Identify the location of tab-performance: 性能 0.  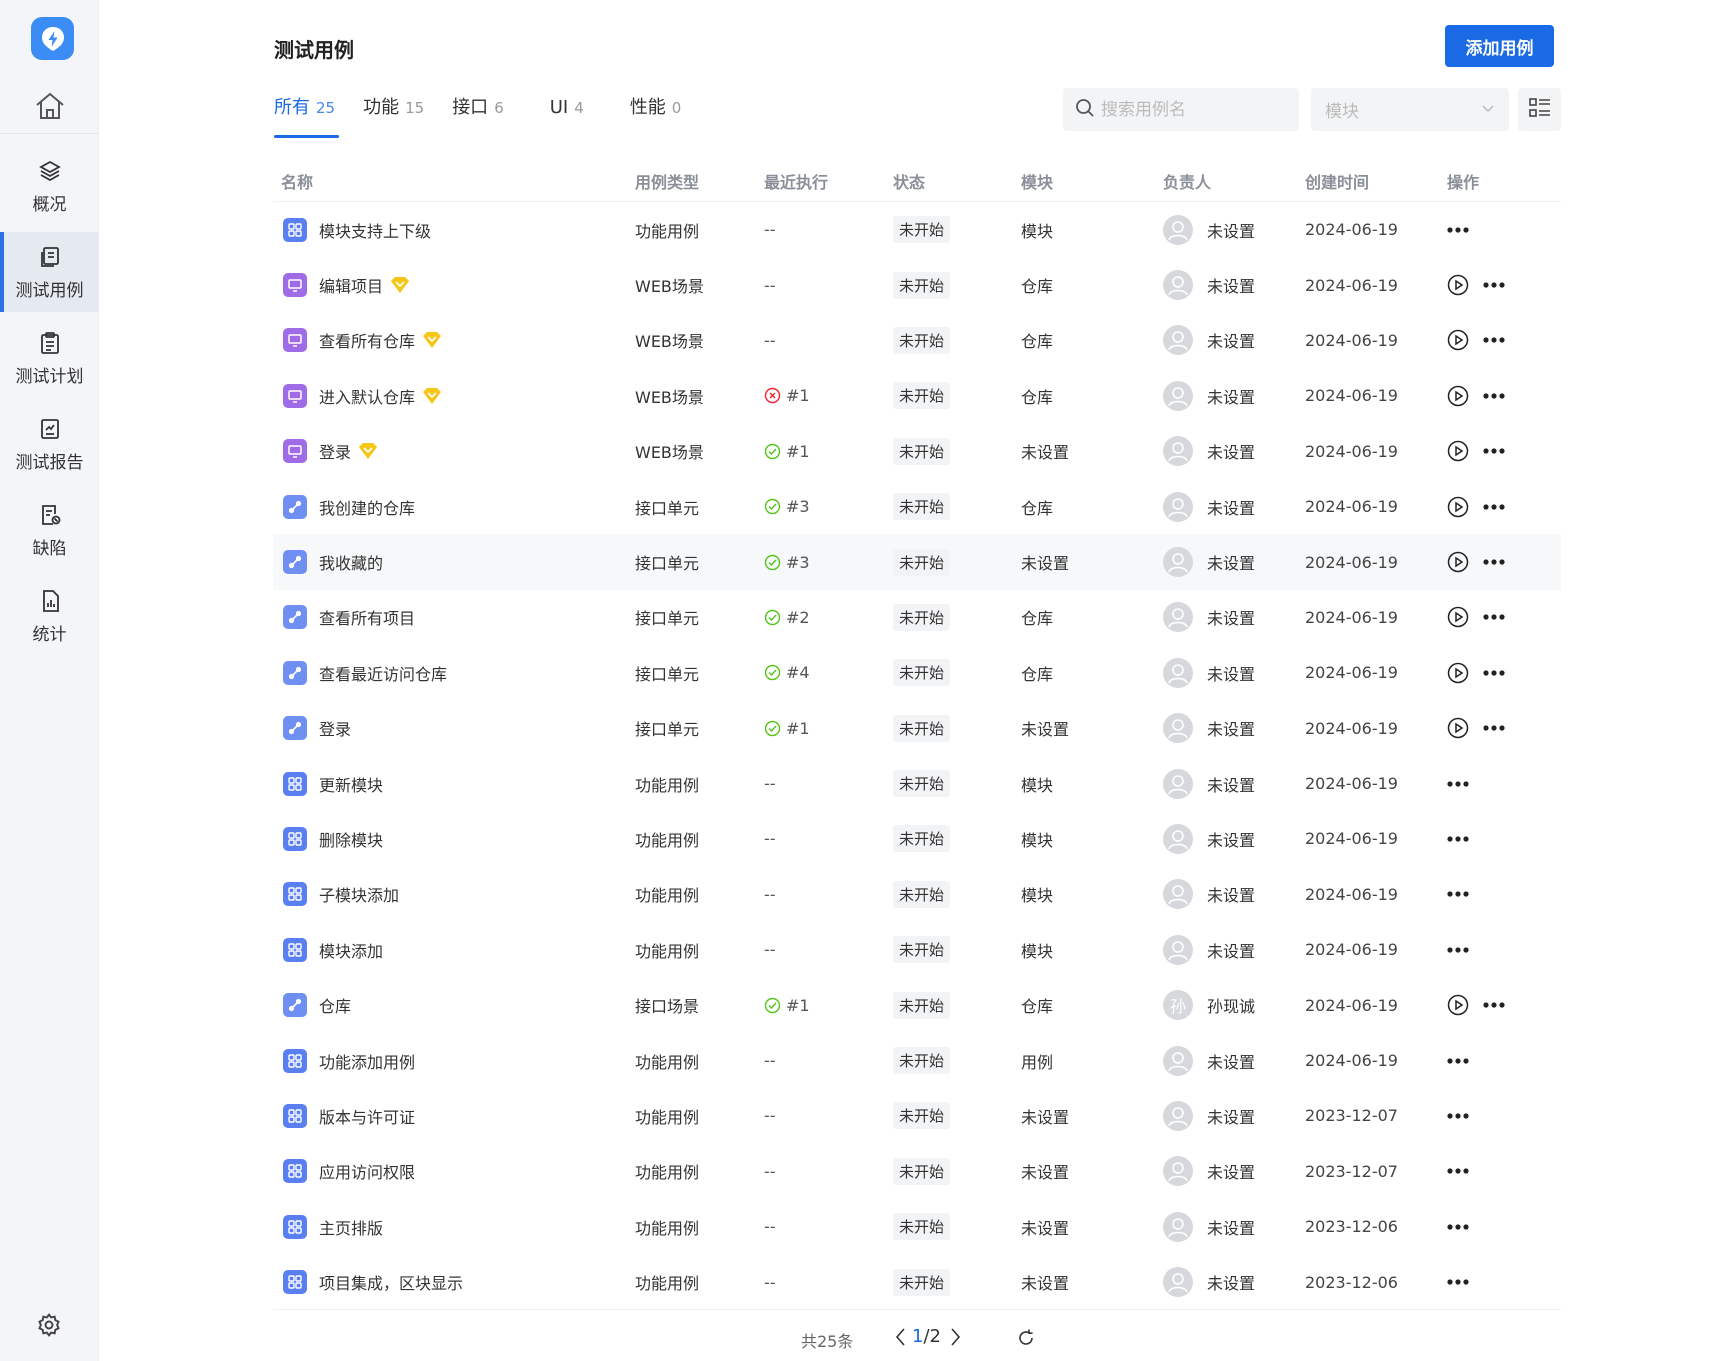
(656, 116).